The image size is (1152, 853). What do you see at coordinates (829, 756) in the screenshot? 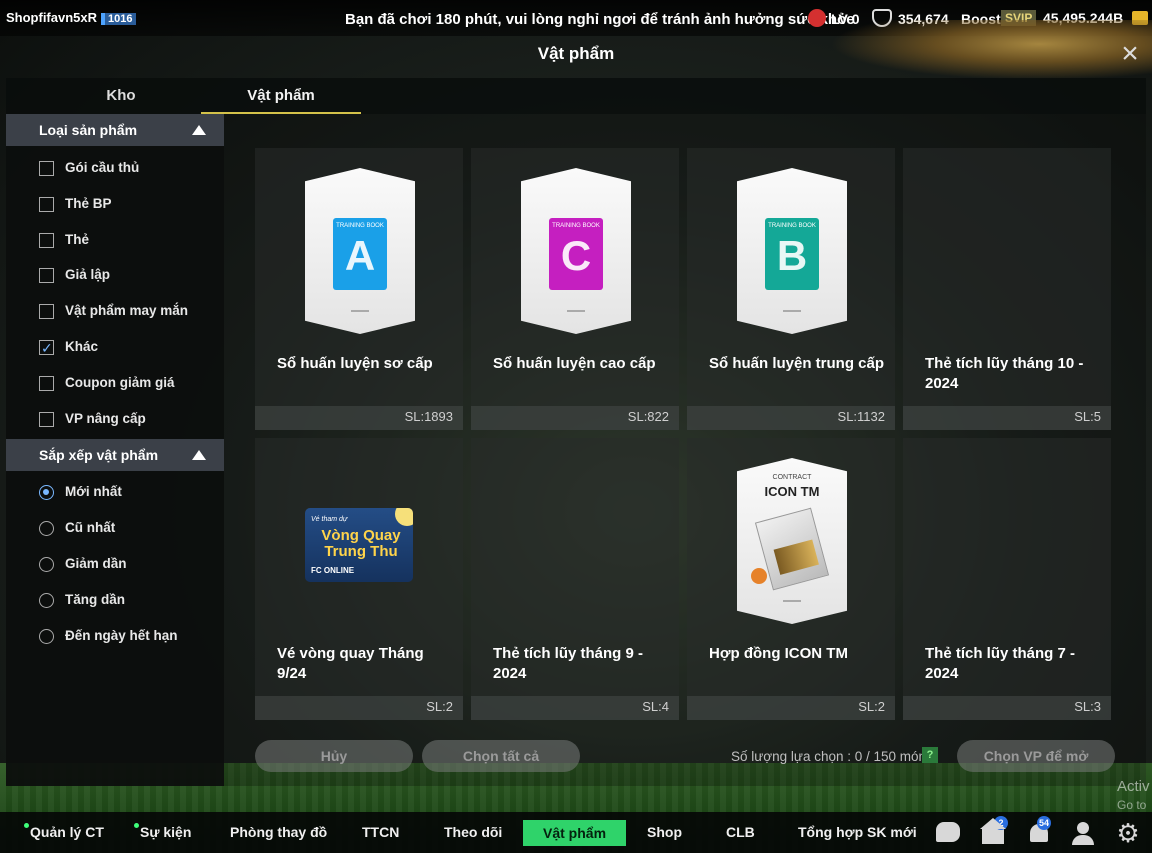
I see `selection-count: Số lượng lựa chọn : 0 / 150 món` at bounding box center [829, 756].